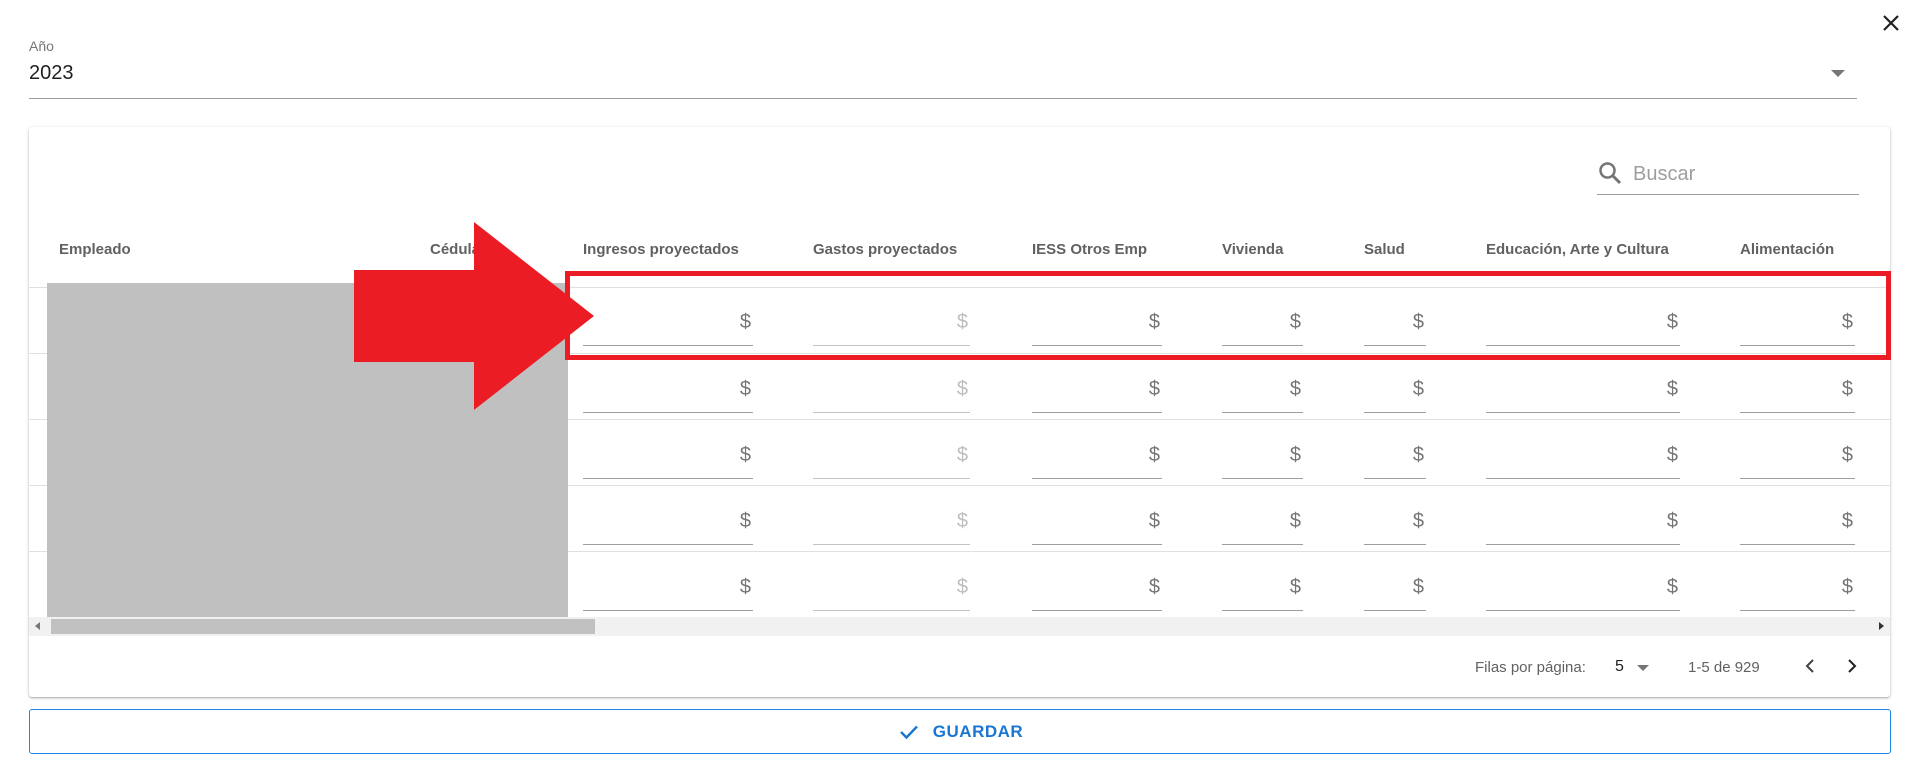  Describe the element at coordinates (323, 626) in the screenshot. I see `scrollbar-thumb` at that location.